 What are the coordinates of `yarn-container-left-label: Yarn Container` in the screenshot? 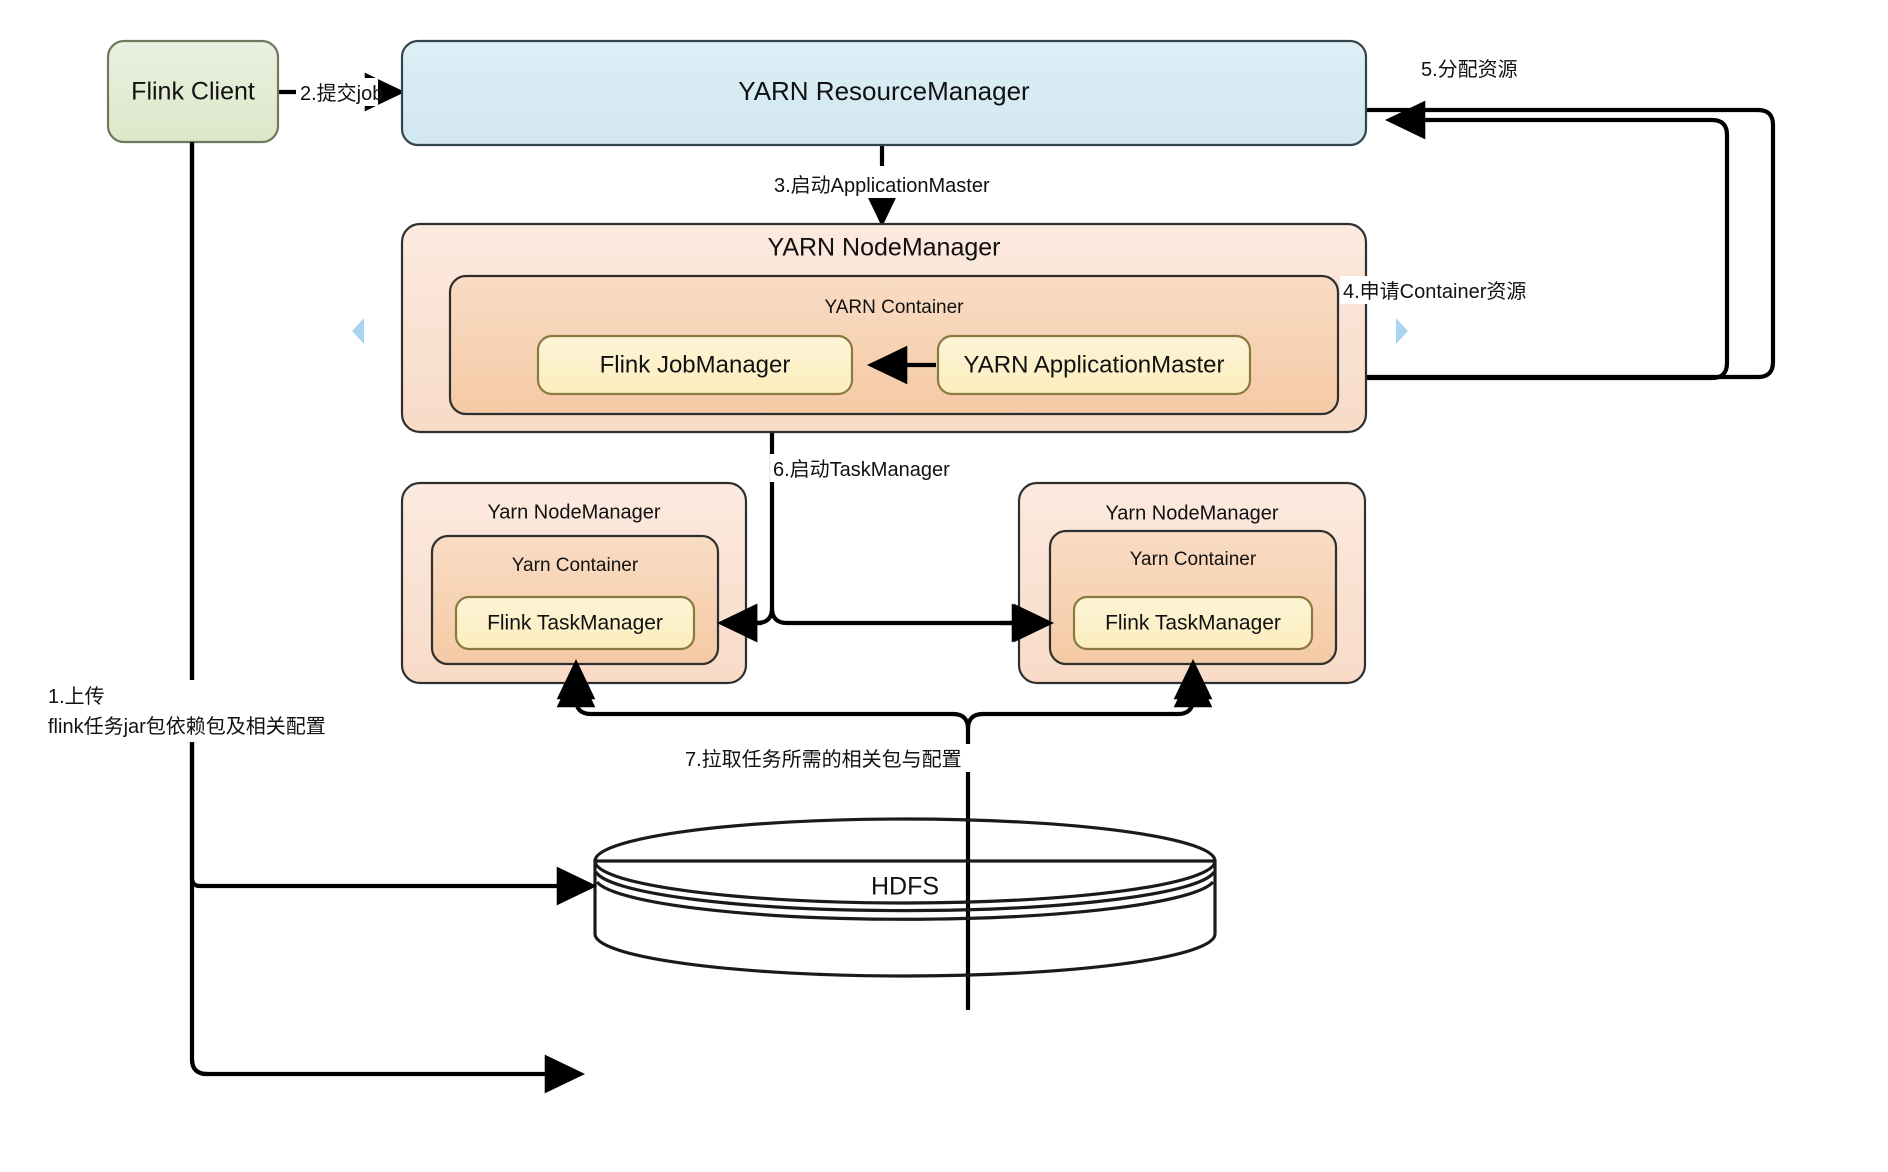 It's located at (575, 565).